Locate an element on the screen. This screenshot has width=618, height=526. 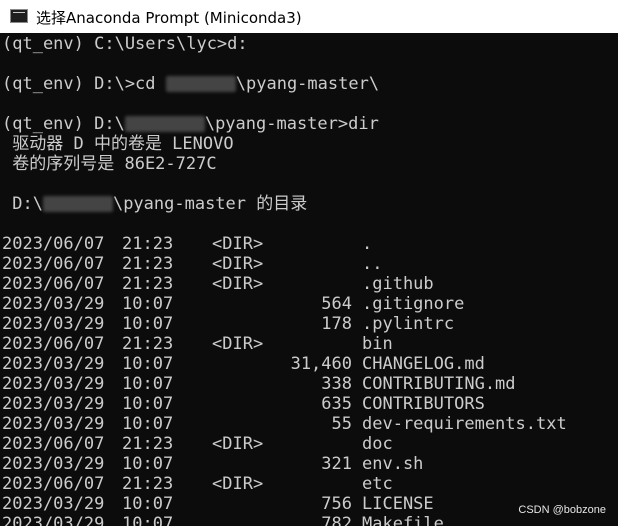
file-name: .gitignore is located at coordinates (413, 304).